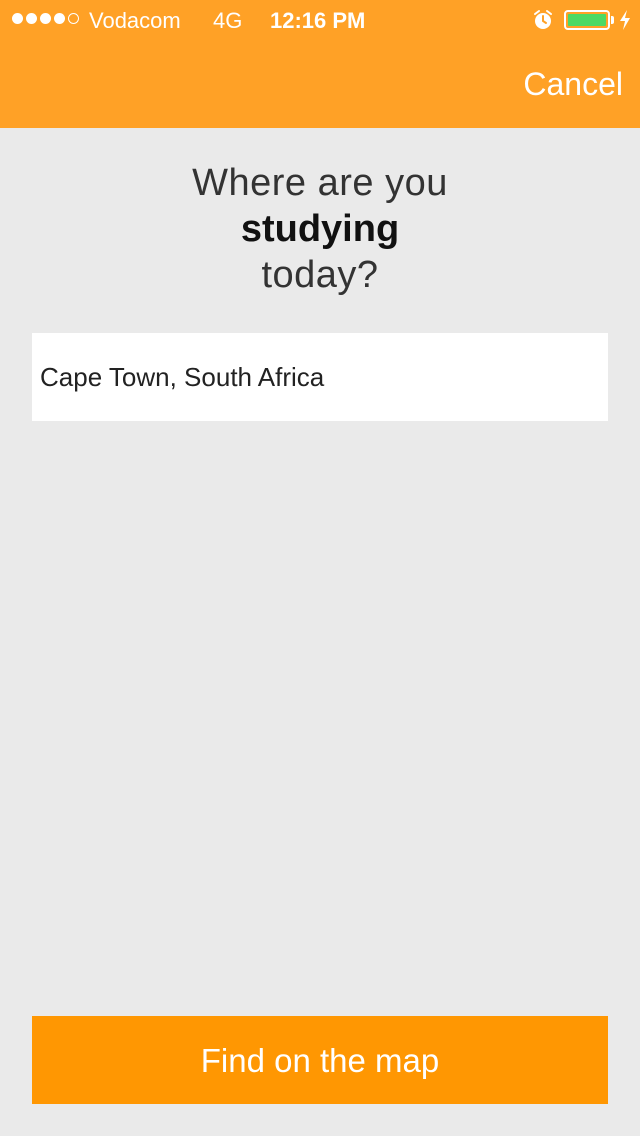  Describe the element at coordinates (320, 183) in the screenshot. I see `prompt-line-1: Where are you` at that location.